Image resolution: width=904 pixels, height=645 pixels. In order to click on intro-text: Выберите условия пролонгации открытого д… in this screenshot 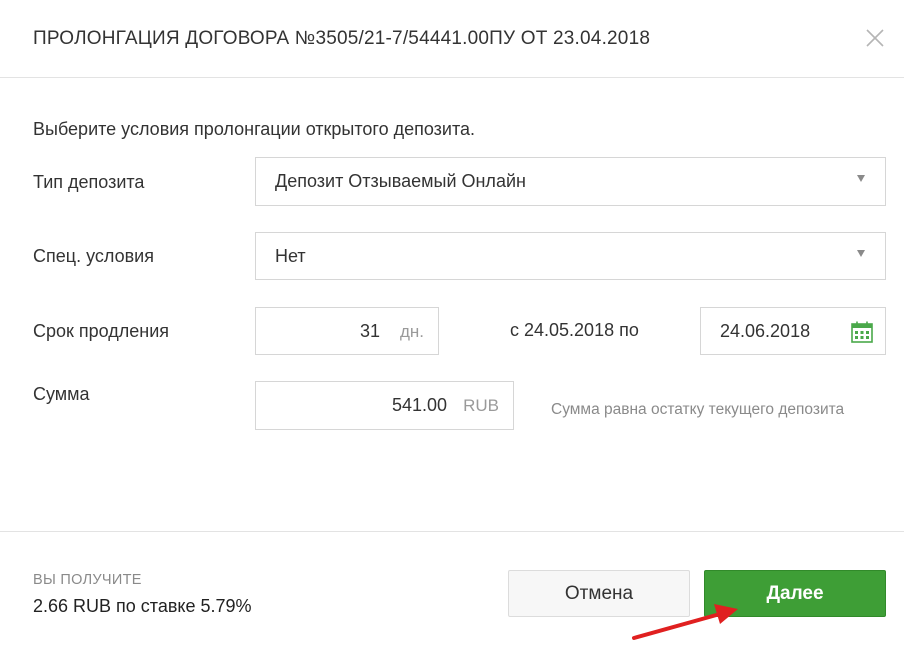, I will do `click(254, 129)`.